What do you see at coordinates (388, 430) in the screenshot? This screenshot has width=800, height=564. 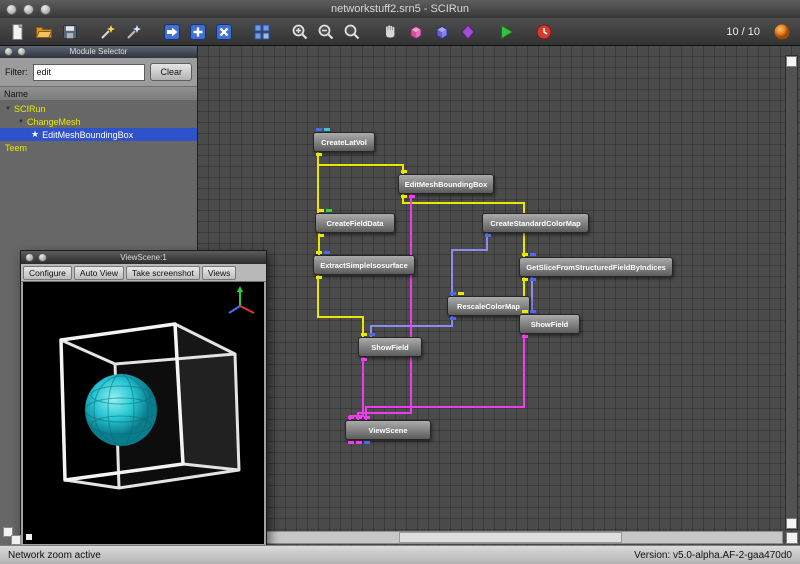 I see `module-view-scene: ViewScene` at bounding box center [388, 430].